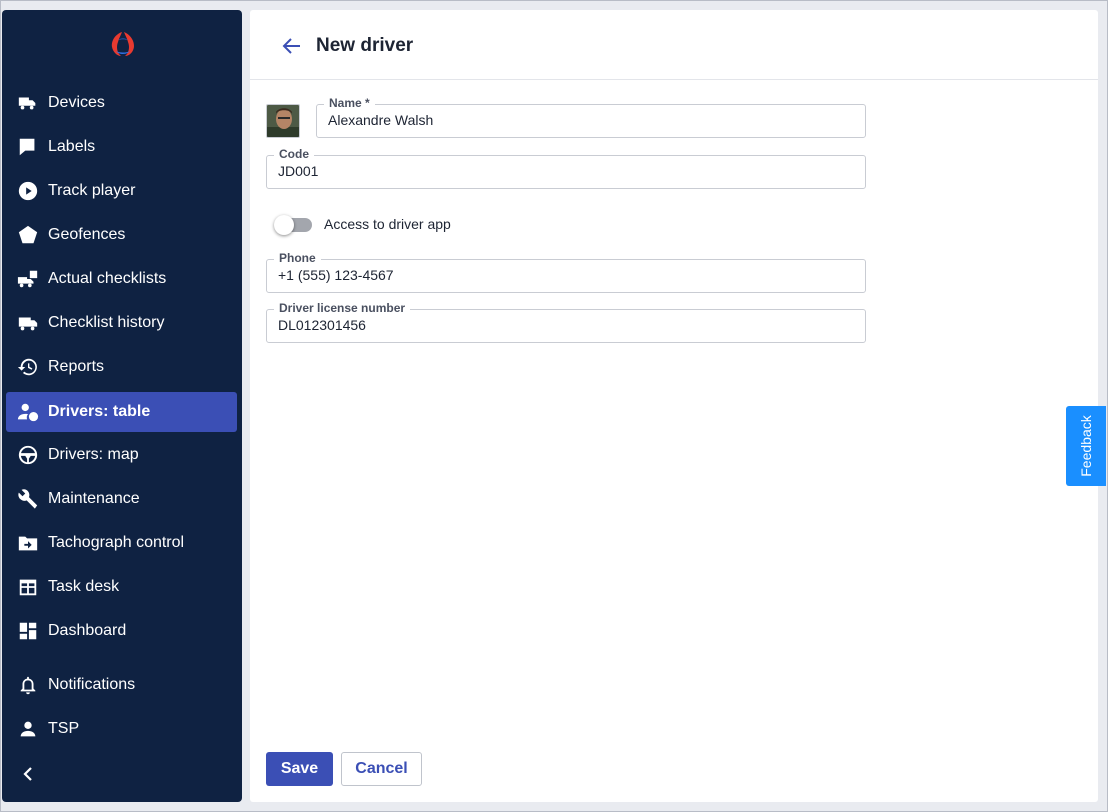 This screenshot has height=812, width=1108. I want to click on collapse-sidebar-button, so click(28, 774).